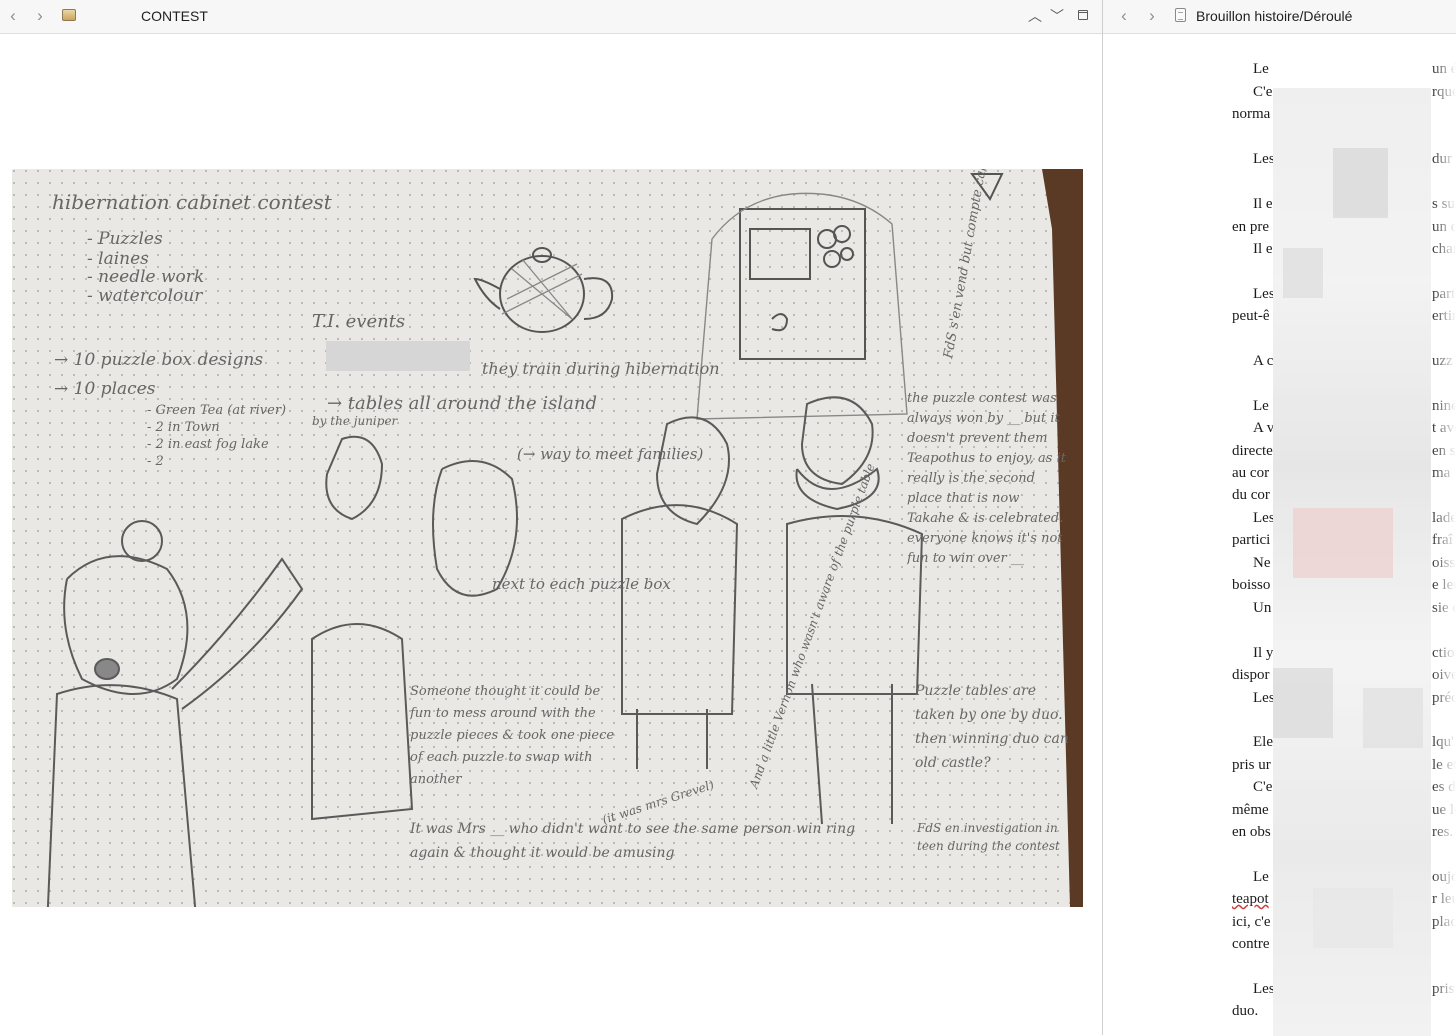  I want to click on doc-line-left: norma, so click(1251, 114).